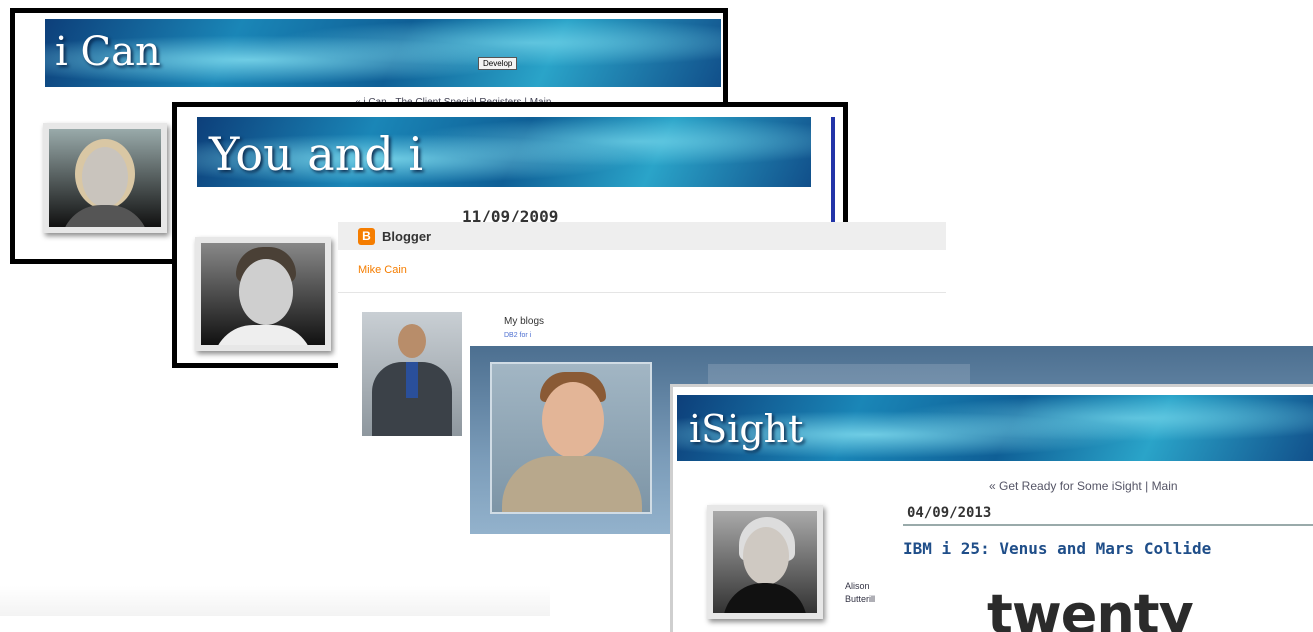  Describe the element at coordinates (108, 52) in the screenshot. I see `ican-title: i Can` at that location.